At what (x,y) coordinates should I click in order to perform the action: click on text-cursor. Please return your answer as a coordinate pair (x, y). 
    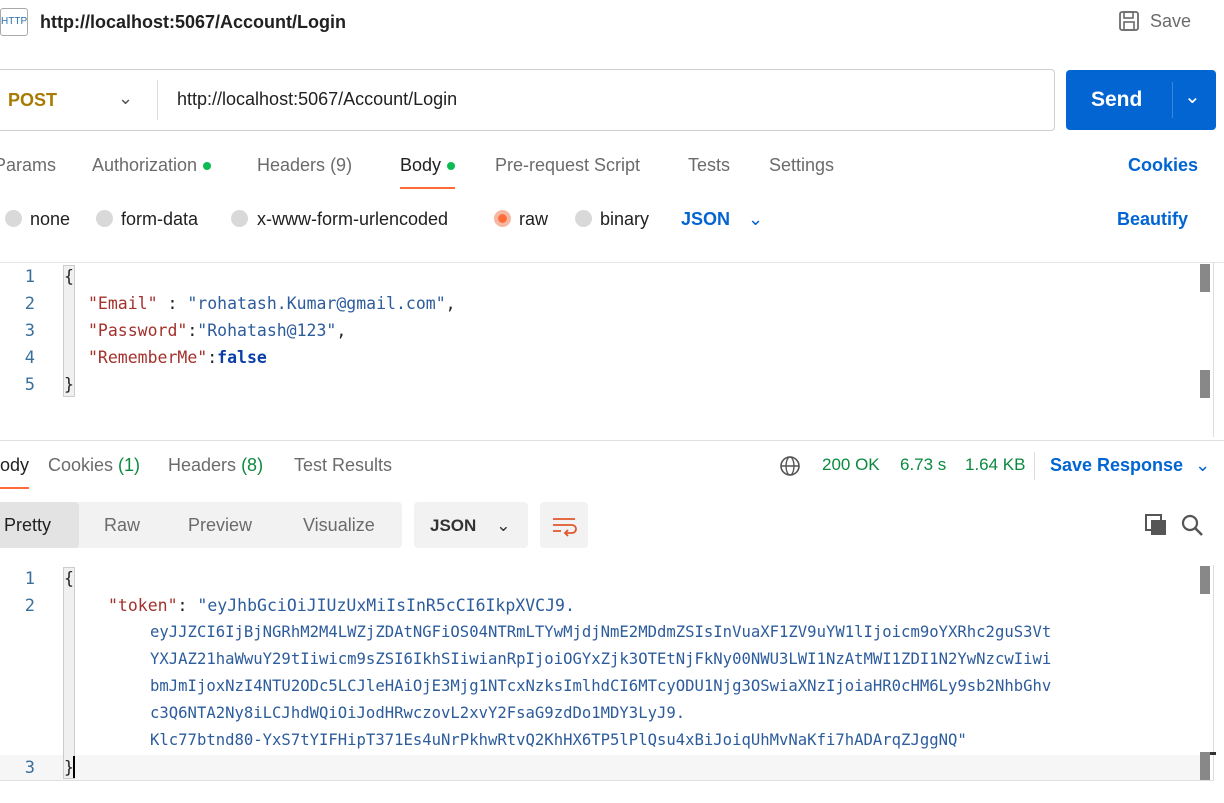
    Looking at the image, I should click on (74, 767).